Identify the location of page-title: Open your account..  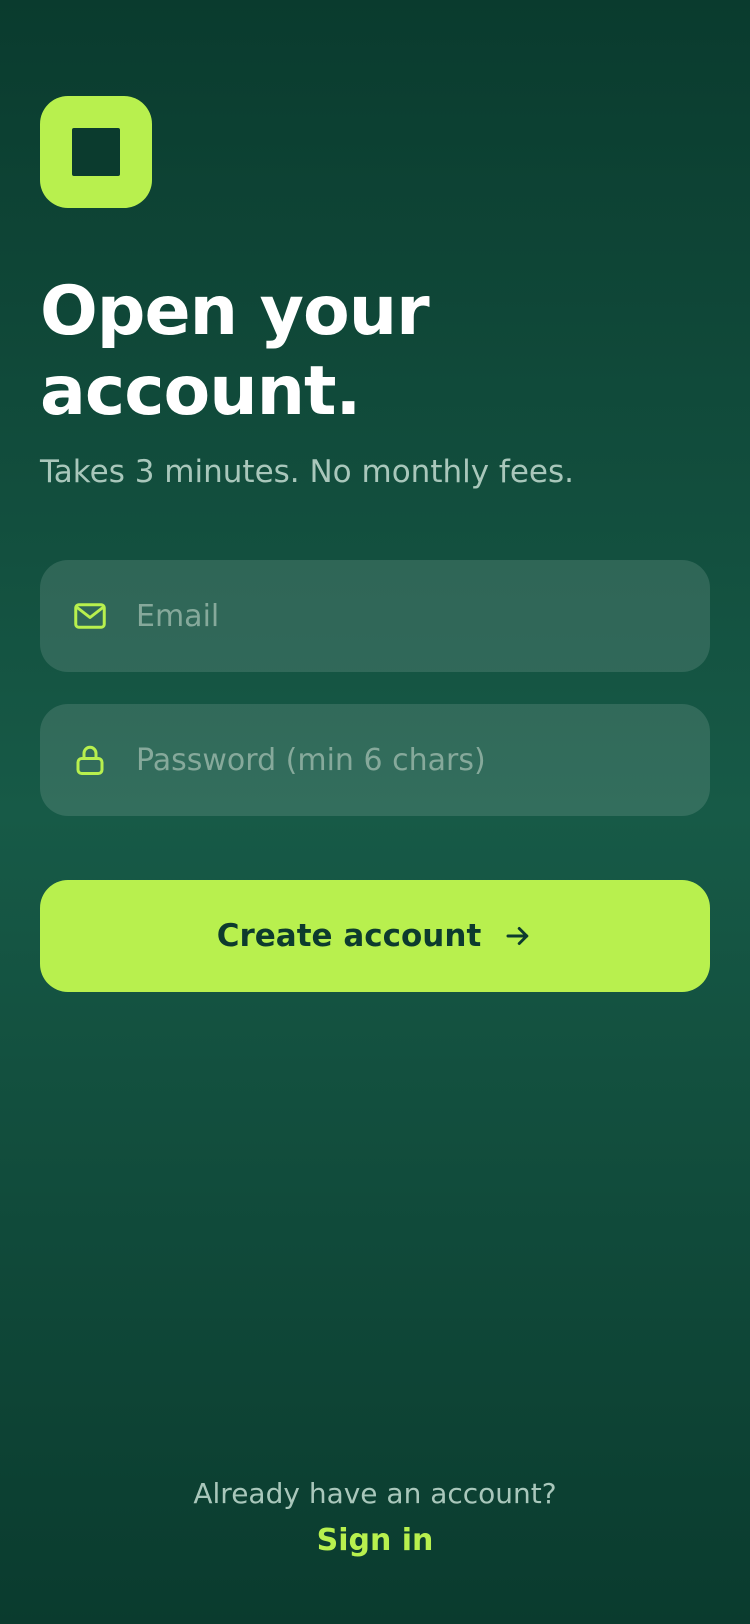
(360, 352).